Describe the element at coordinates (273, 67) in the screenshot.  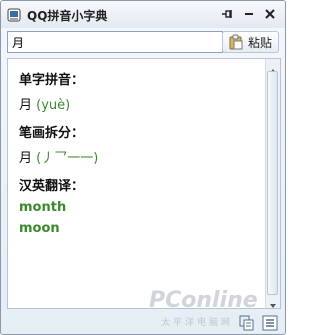
I see `scroll-up-arrow-icon` at that location.